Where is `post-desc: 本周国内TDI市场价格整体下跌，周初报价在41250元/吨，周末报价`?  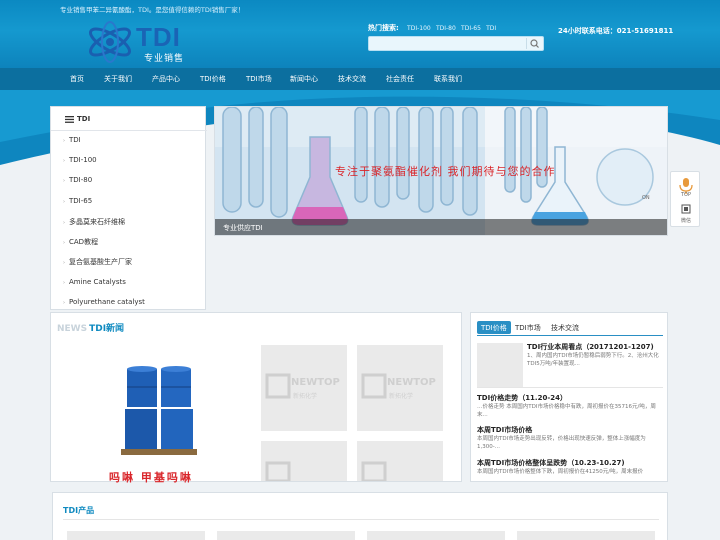
post-desc: 本周国内TDI市场价格整体下跌，周初报价在41250元/吨，周末报价 is located at coordinates (560, 472).